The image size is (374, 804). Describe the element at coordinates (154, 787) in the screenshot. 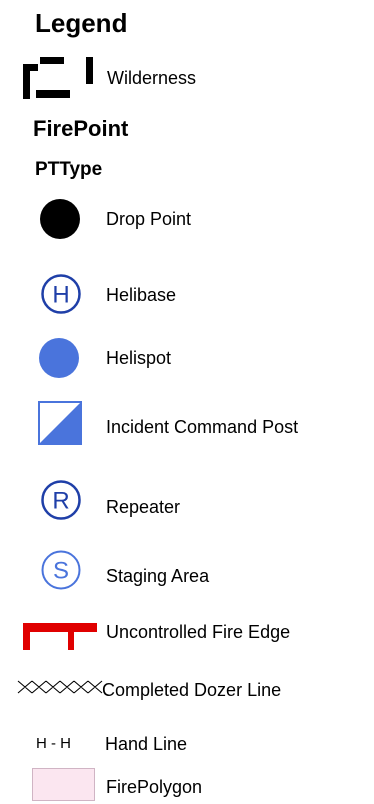

I see `legend-item-label: FirePolygon` at that location.